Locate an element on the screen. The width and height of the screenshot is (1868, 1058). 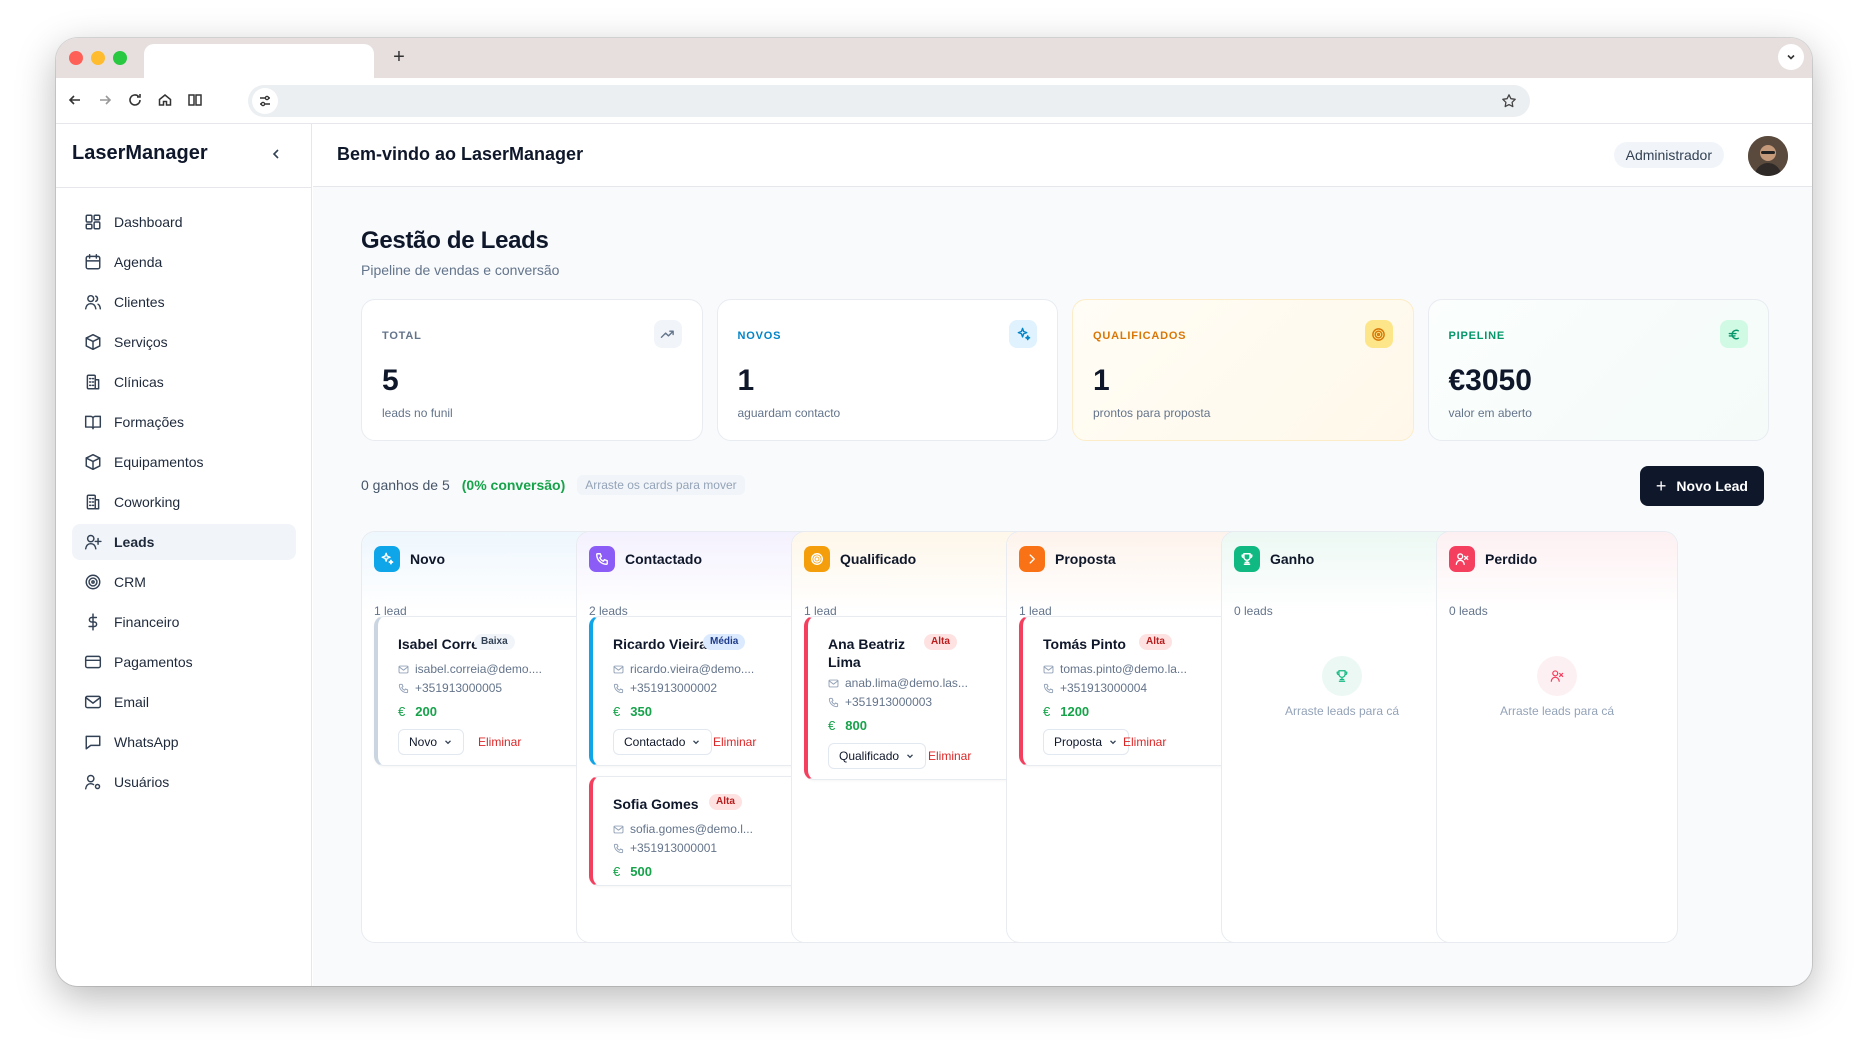
sidebar-item-servicos: Serviços is located at coordinates (184, 342).